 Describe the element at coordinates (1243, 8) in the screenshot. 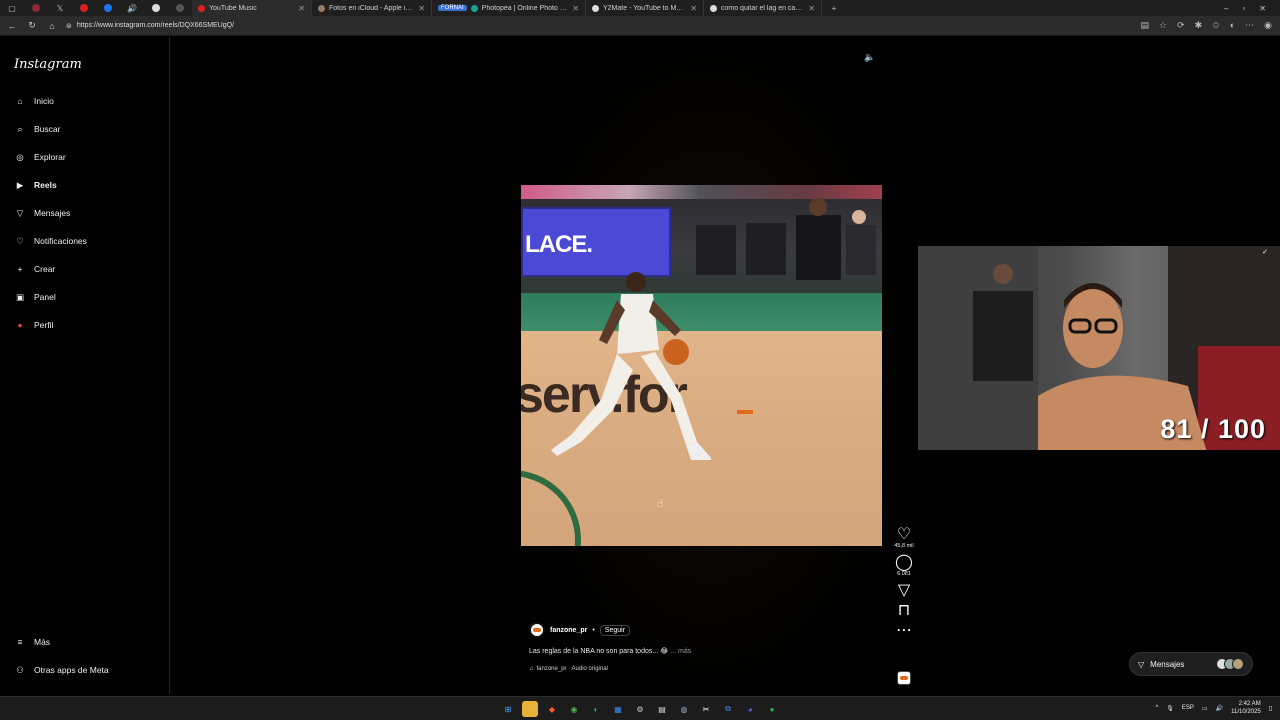

I see `restore-icon: ▫` at that location.